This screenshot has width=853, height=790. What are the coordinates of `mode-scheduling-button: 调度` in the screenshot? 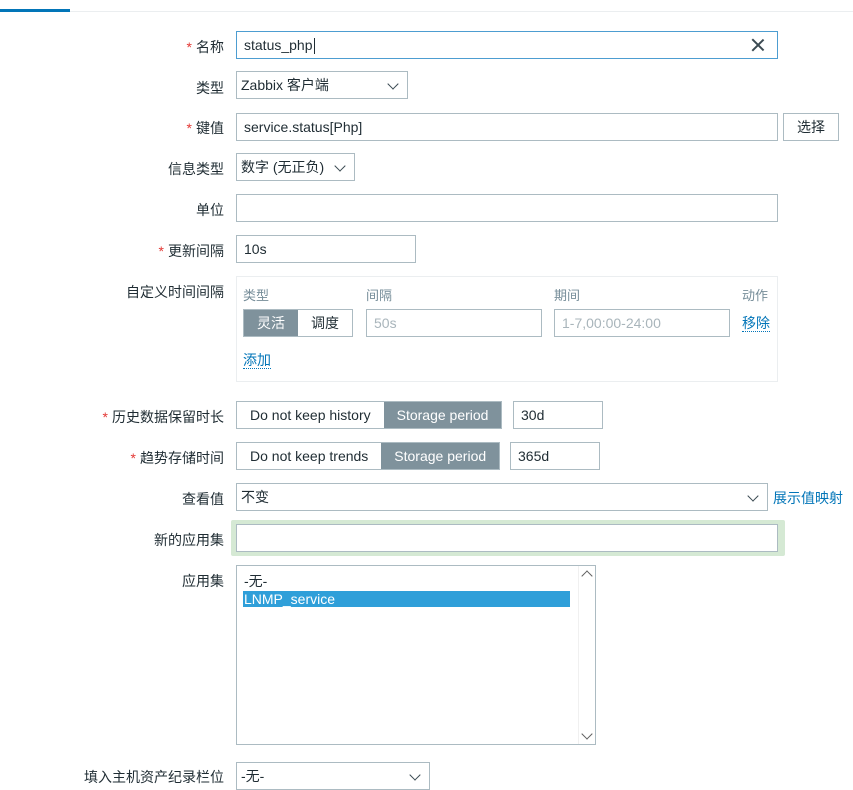 It's located at (325, 323).